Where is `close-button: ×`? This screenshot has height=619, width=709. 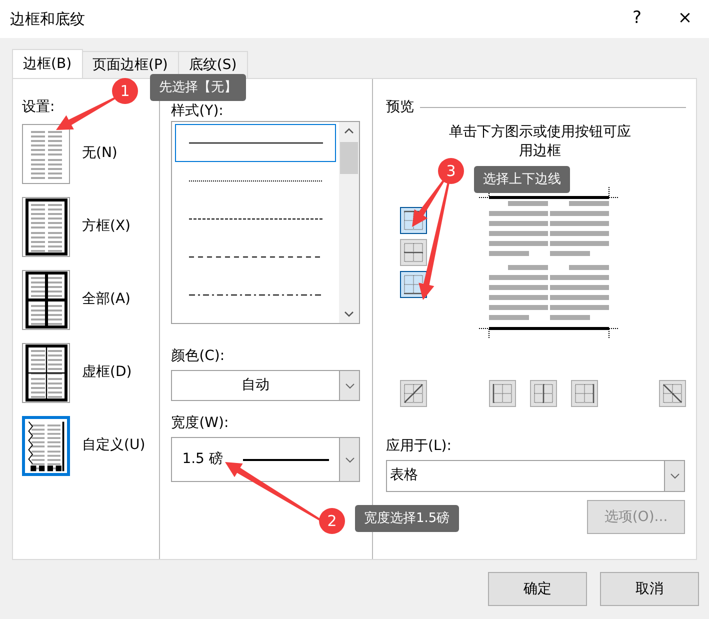 close-button: × is located at coordinates (685, 19).